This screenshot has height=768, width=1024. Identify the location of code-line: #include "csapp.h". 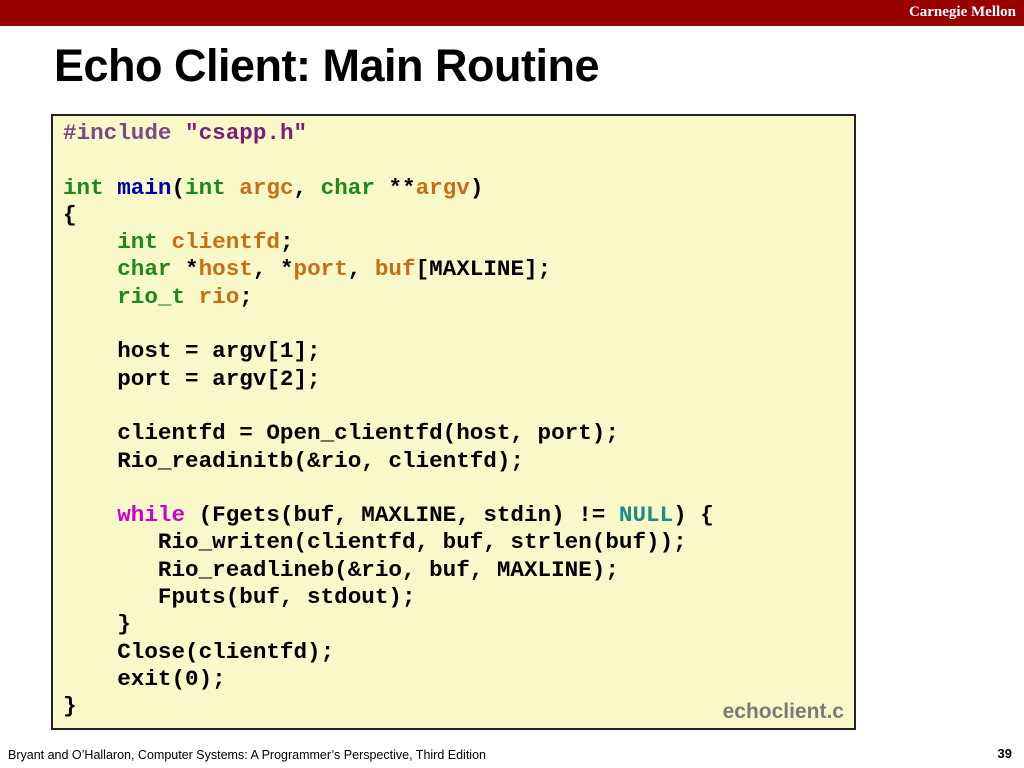
(185, 133).